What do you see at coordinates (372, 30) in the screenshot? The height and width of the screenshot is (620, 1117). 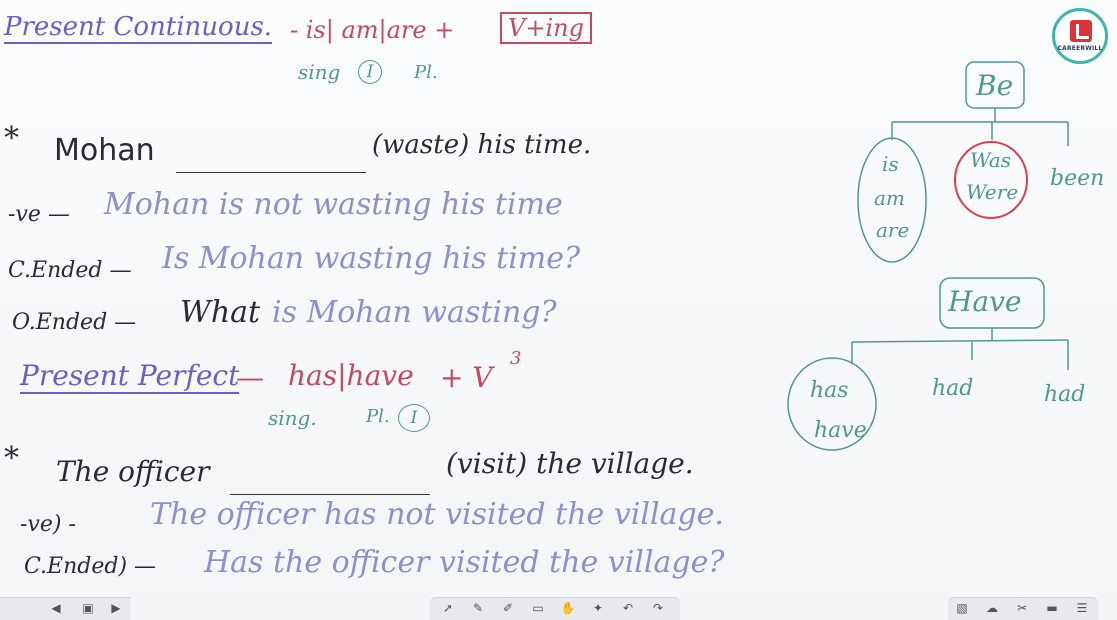 I see `pc-formula-prefix: - is| am|are +` at bounding box center [372, 30].